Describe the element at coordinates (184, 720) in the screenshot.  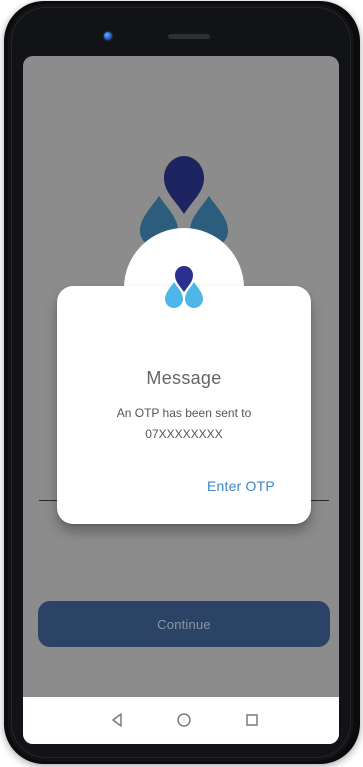
I see `home-circle-icon` at that location.